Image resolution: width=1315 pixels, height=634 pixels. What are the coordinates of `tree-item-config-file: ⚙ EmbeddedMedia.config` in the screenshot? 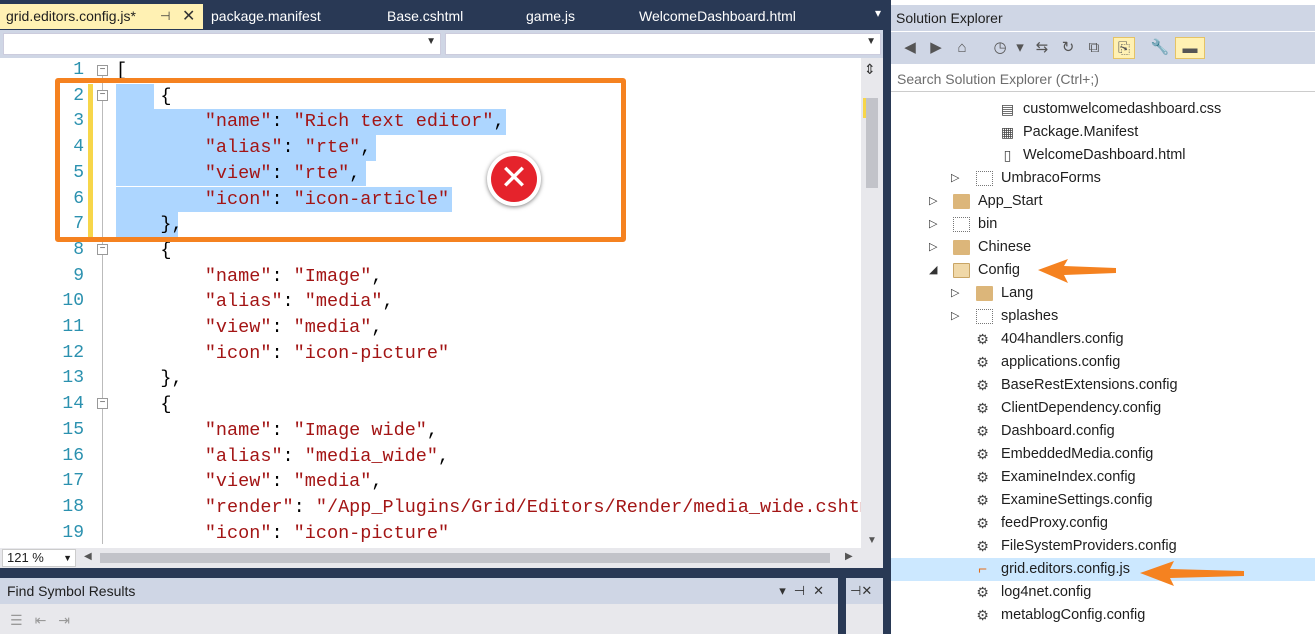 It's located at (1103, 454).